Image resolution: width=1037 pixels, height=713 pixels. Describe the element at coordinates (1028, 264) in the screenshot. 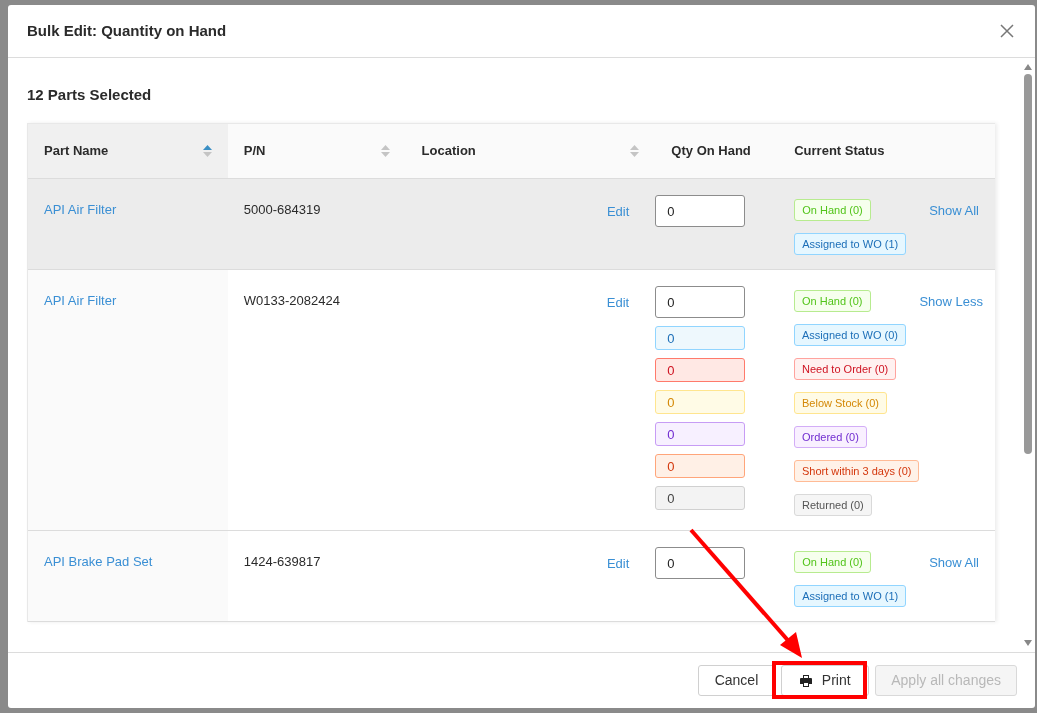

I see `scrollbar-thumb` at that location.